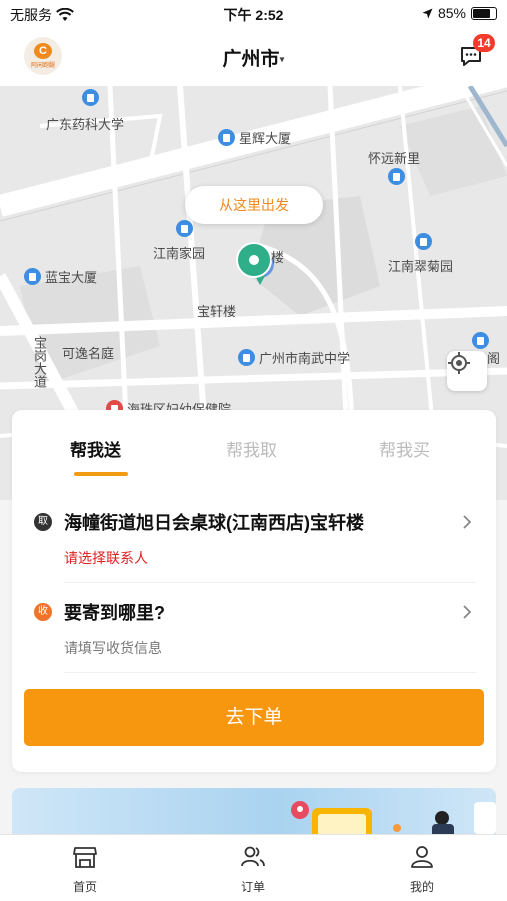  I want to click on users-icon, so click(253, 856).